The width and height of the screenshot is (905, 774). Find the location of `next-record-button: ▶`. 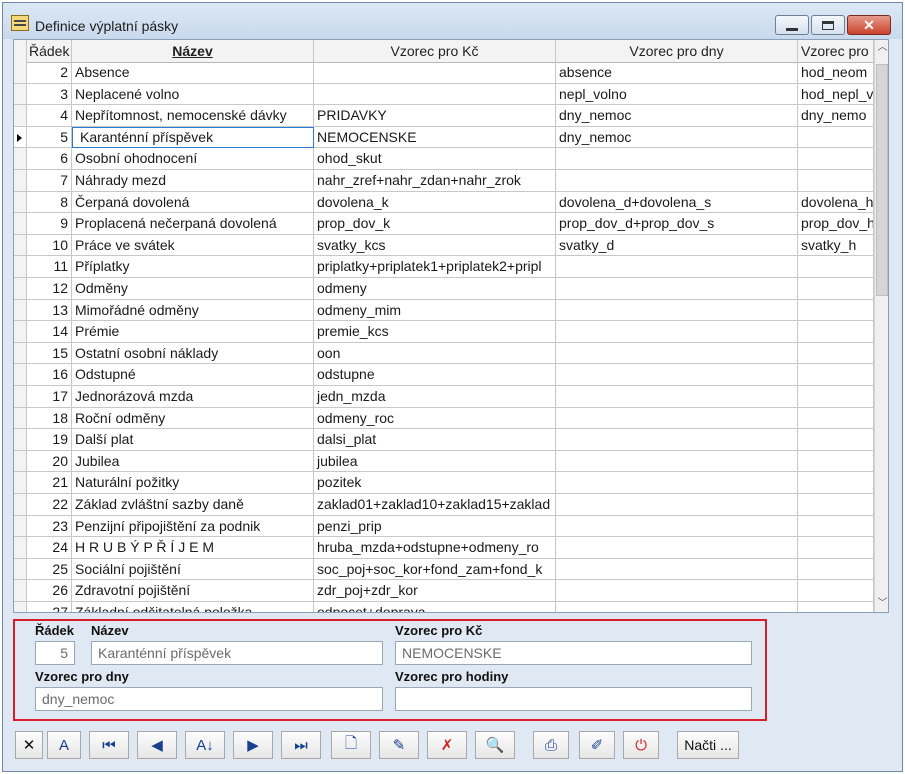

next-record-button: ▶ is located at coordinates (253, 745).